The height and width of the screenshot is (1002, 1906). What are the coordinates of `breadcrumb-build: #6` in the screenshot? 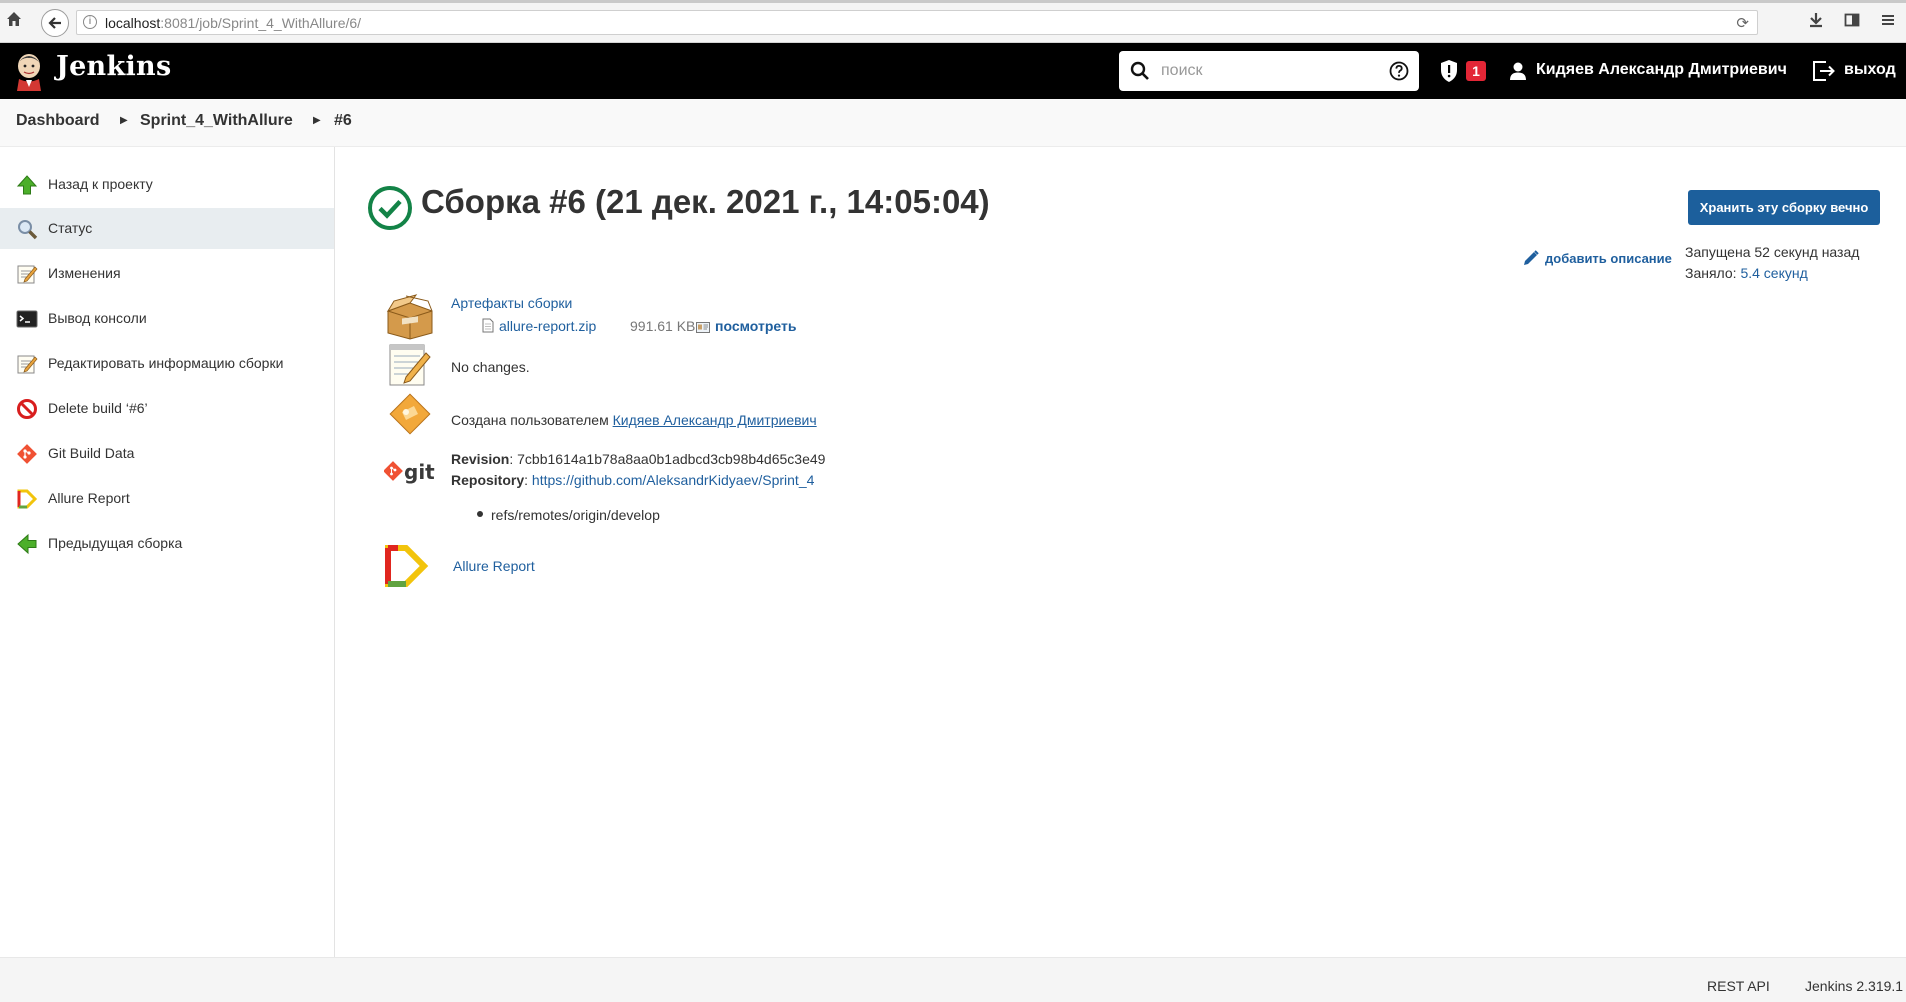 It's located at (343, 121).